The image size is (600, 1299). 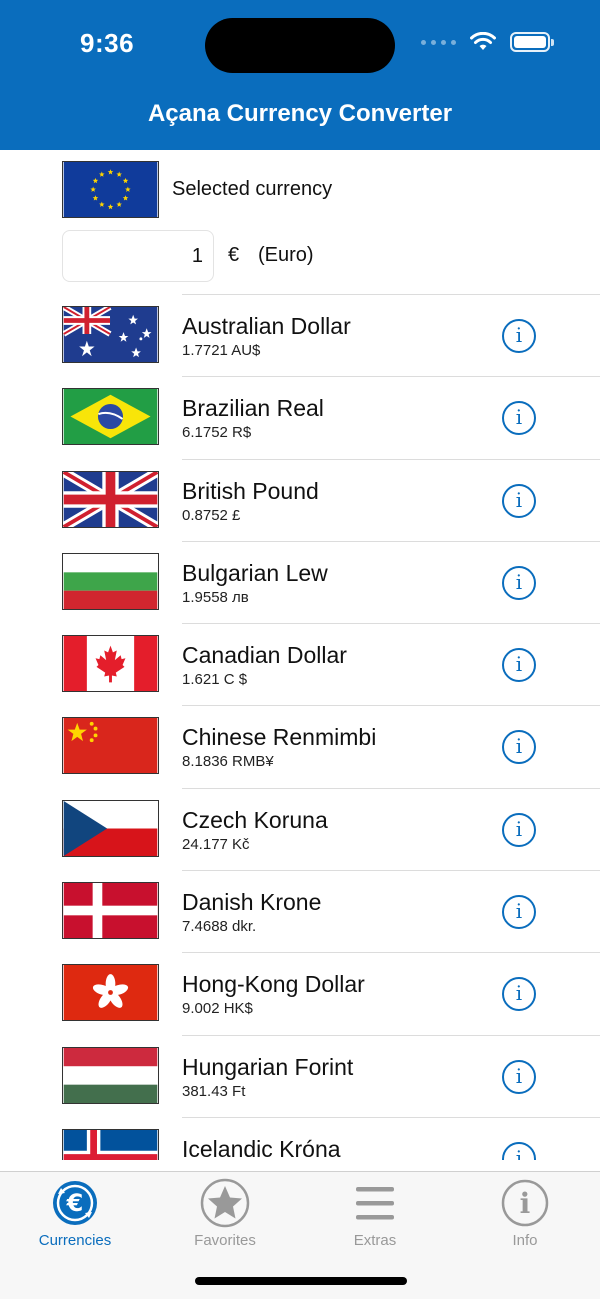 I want to click on list-item: Chinese Renmimbi 8.1836 RMB¥ i, so click(x=331, y=746).